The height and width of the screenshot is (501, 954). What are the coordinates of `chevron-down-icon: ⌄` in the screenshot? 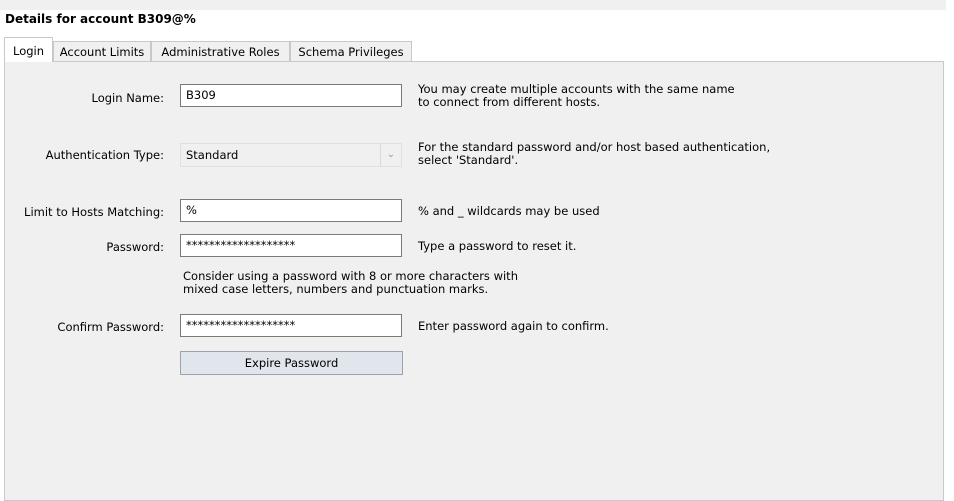 It's located at (390, 155).